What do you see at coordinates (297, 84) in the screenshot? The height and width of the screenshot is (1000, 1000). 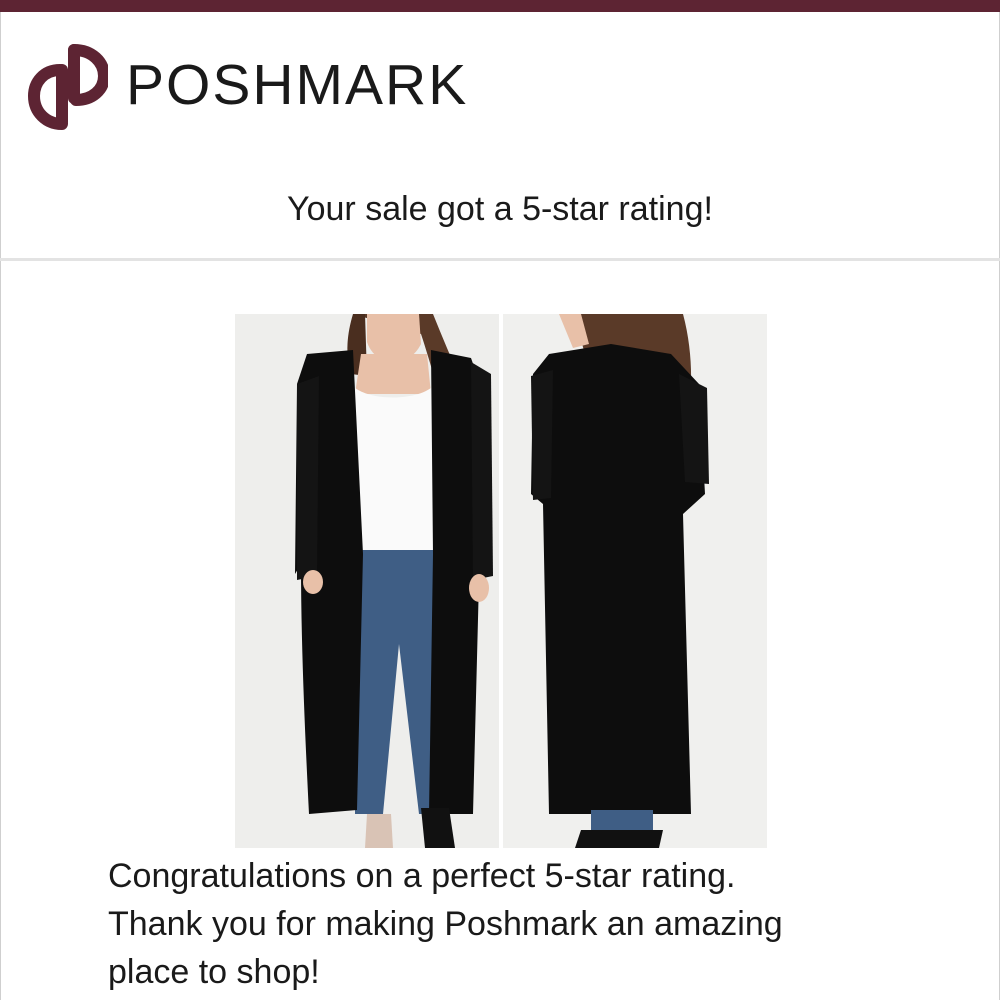 I see `brand-wordmark: POSHMARK` at bounding box center [297, 84].